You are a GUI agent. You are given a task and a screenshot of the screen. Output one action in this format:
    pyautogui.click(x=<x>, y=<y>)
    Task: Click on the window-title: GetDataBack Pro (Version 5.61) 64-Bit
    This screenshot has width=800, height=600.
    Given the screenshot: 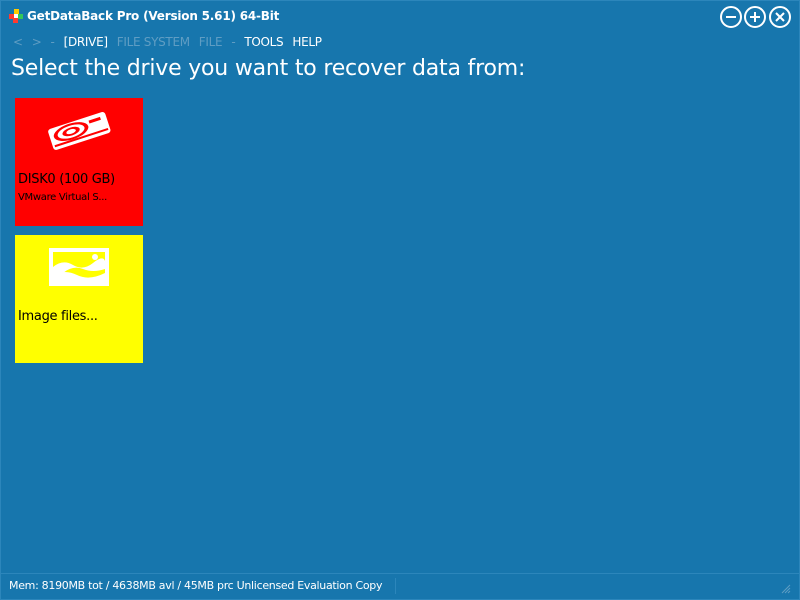 What is the action you would take?
    pyautogui.click(x=153, y=16)
    